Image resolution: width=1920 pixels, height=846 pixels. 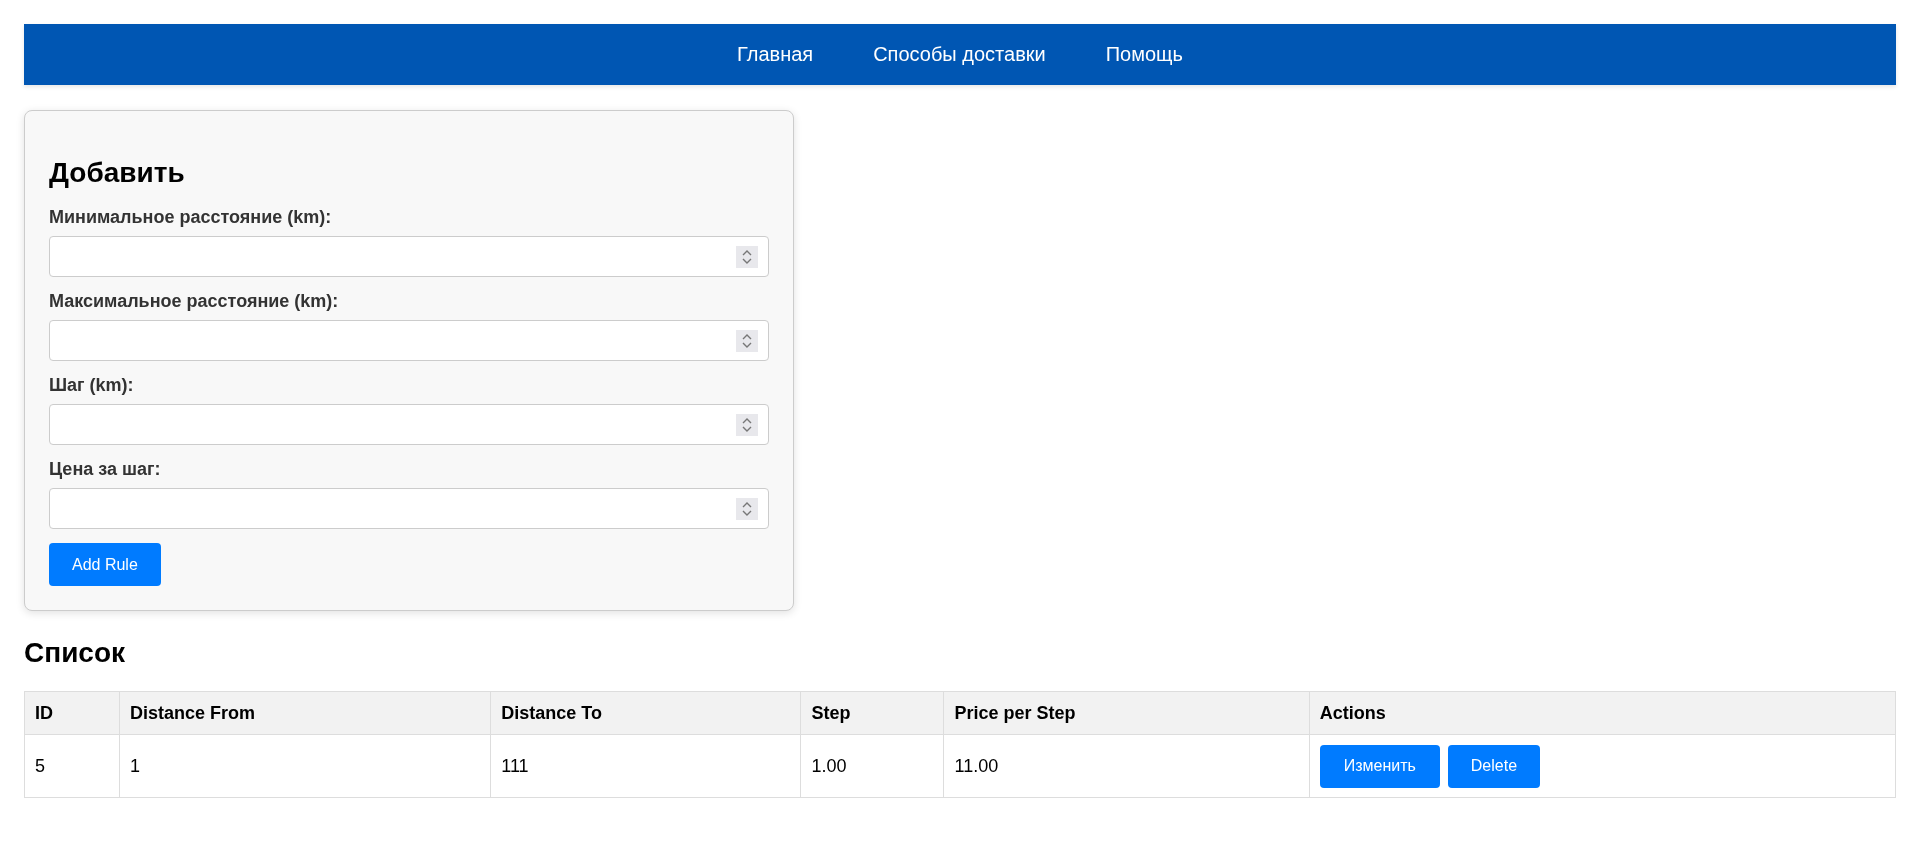 I want to click on form-title: Добавить, so click(x=117, y=173).